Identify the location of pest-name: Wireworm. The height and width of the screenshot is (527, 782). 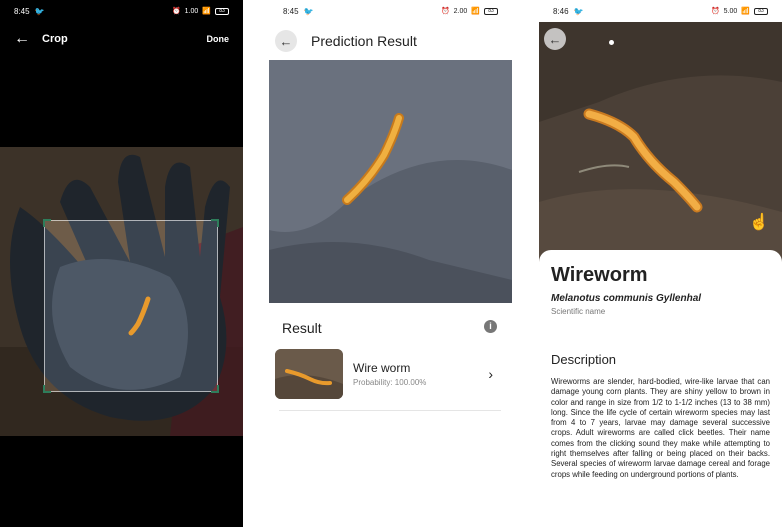
(599, 275).